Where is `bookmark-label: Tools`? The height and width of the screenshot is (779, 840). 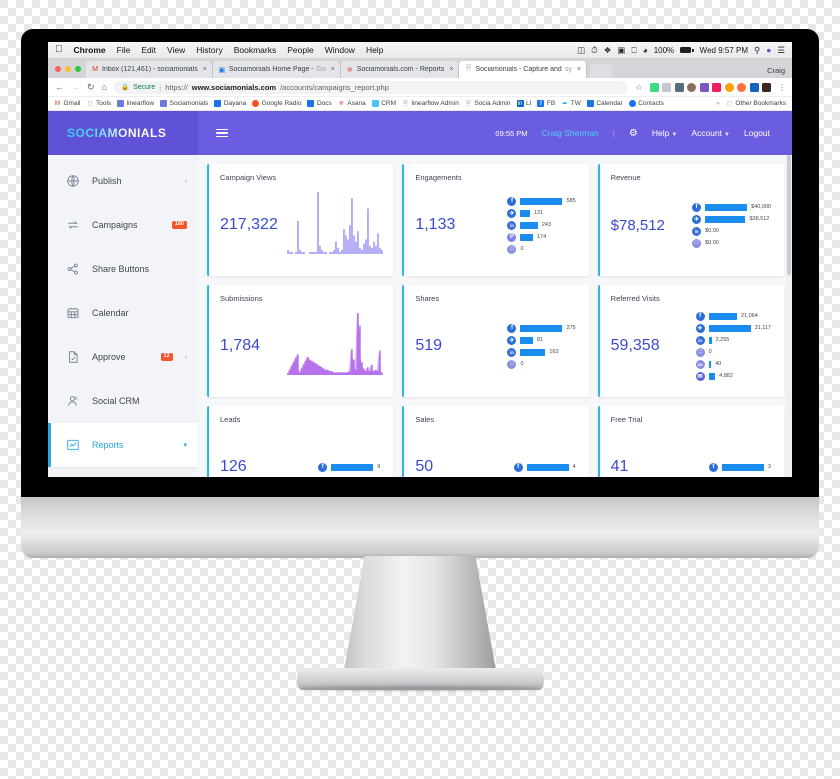
bookmark-label: Tools is located at coordinates (103, 103).